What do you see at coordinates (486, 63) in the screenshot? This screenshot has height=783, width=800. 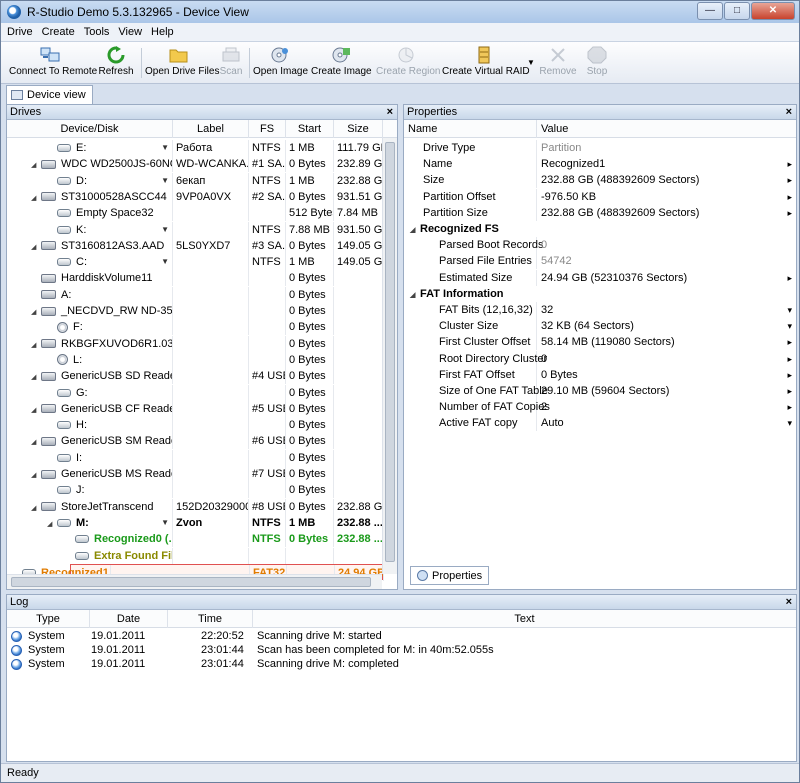 I see `create-virtual-raid-button: Create Virtual RAID` at bounding box center [486, 63].